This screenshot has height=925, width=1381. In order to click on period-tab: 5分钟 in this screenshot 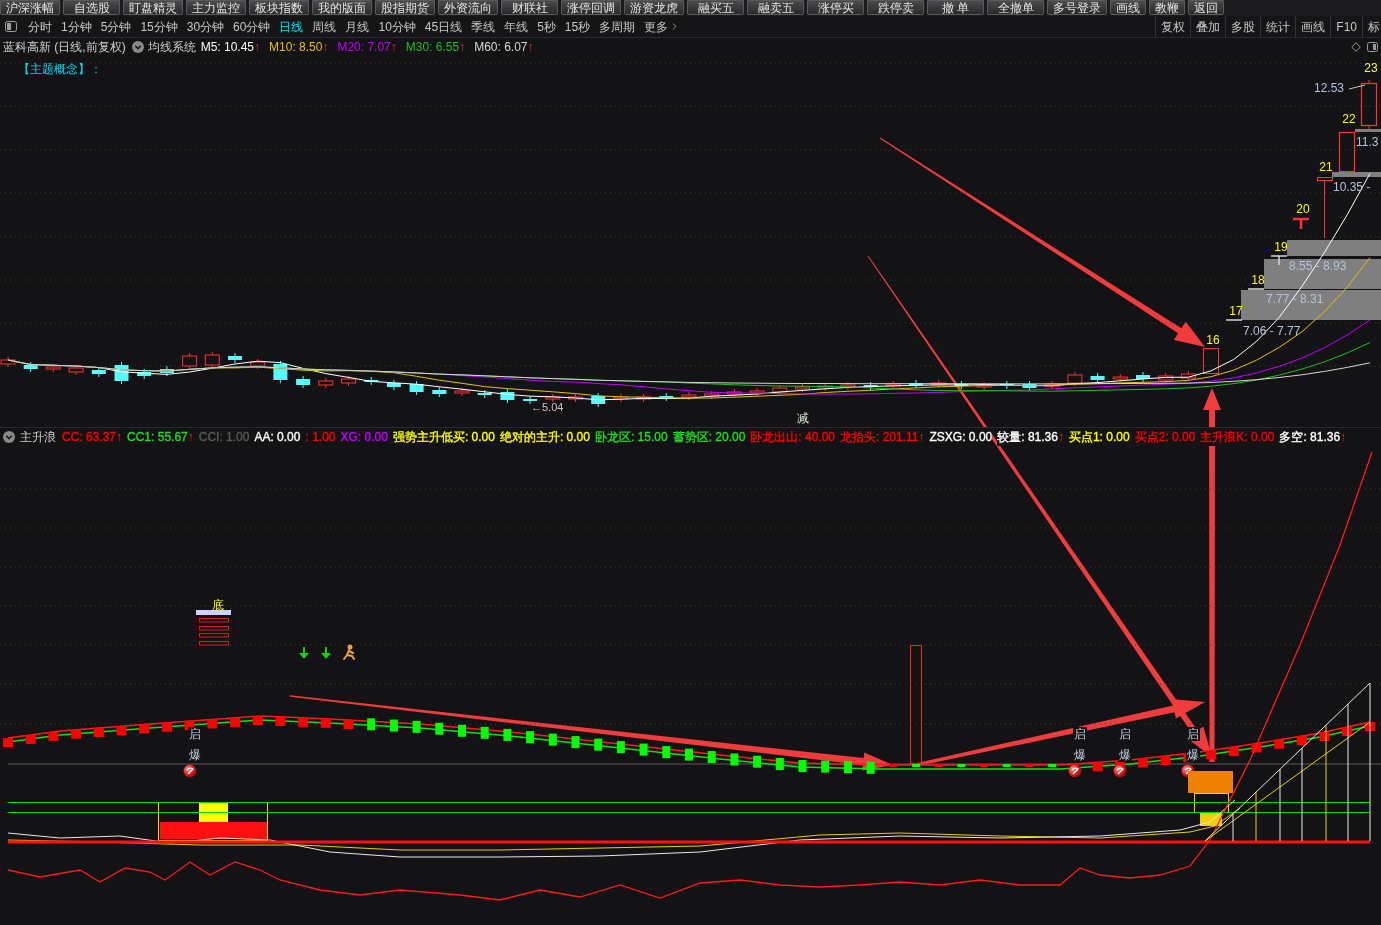, I will do `click(116, 26)`.